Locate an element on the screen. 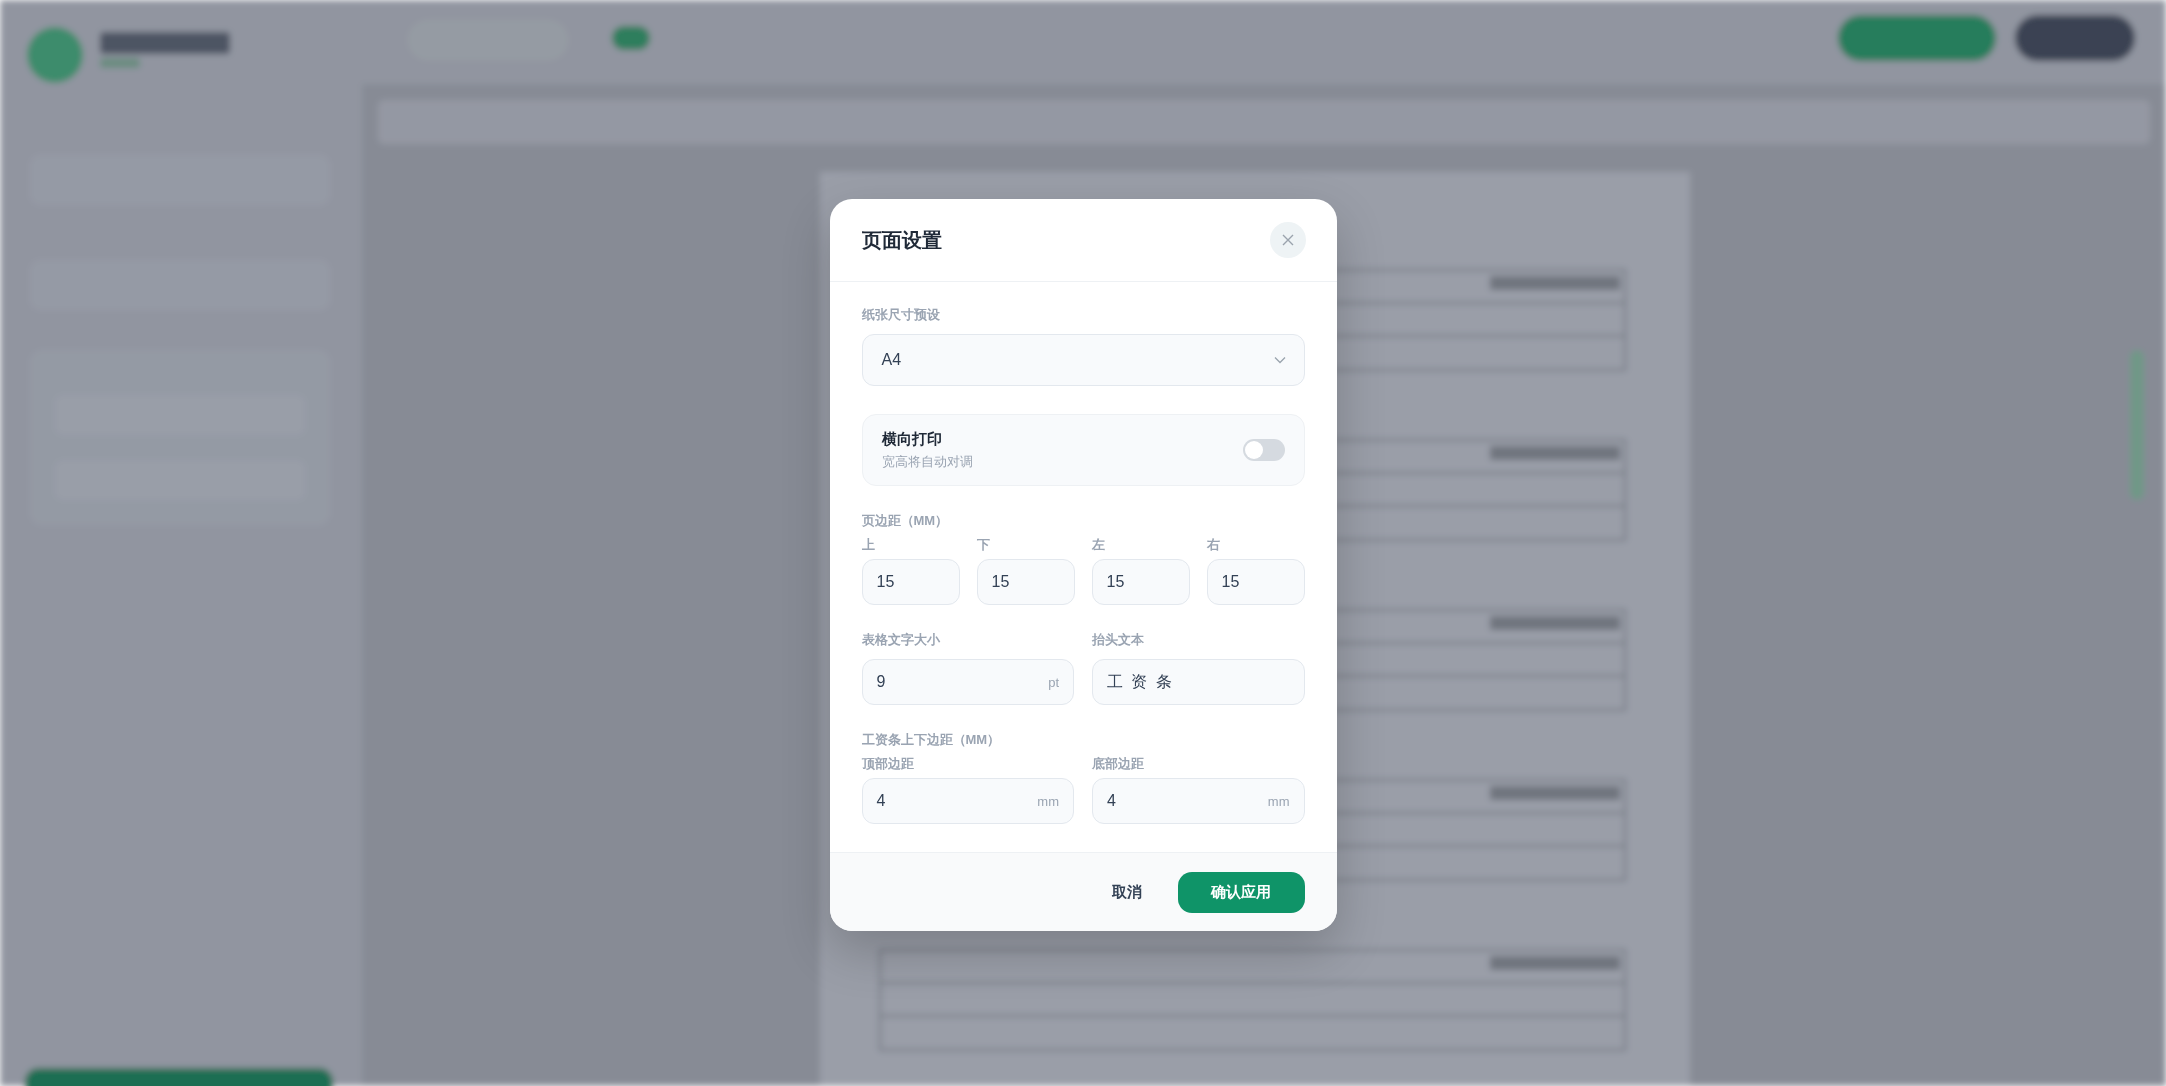 This screenshot has height=1086, width=2166. field-label: 下 is located at coordinates (983, 545).